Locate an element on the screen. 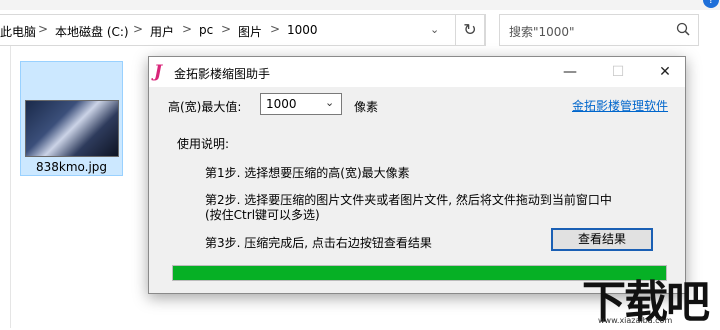 The height and width of the screenshot is (330, 720). close-button: ✕ is located at coordinates (665, 72).